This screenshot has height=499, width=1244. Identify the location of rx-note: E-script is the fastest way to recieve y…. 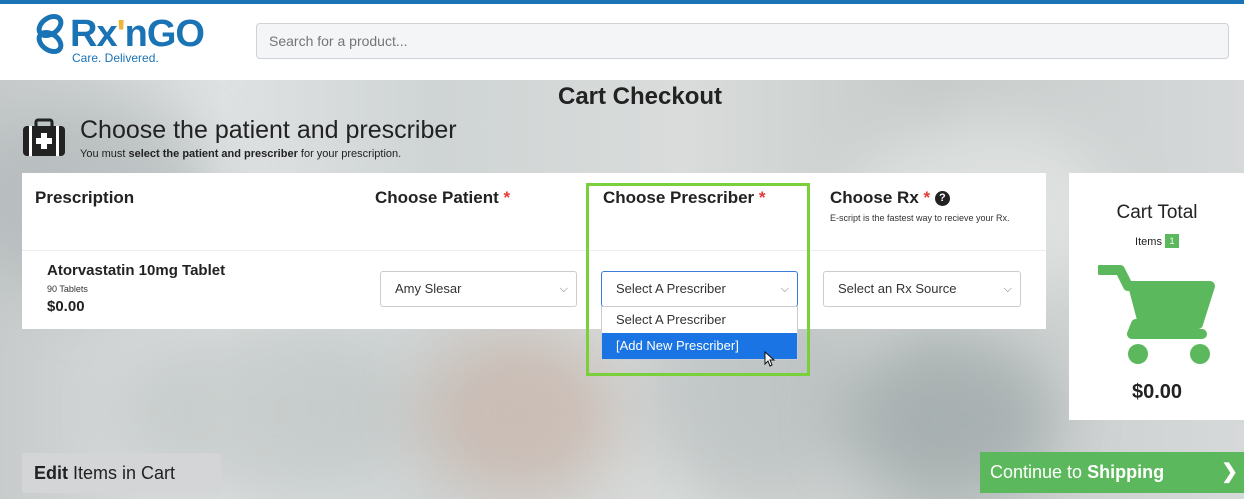
(920, 218).